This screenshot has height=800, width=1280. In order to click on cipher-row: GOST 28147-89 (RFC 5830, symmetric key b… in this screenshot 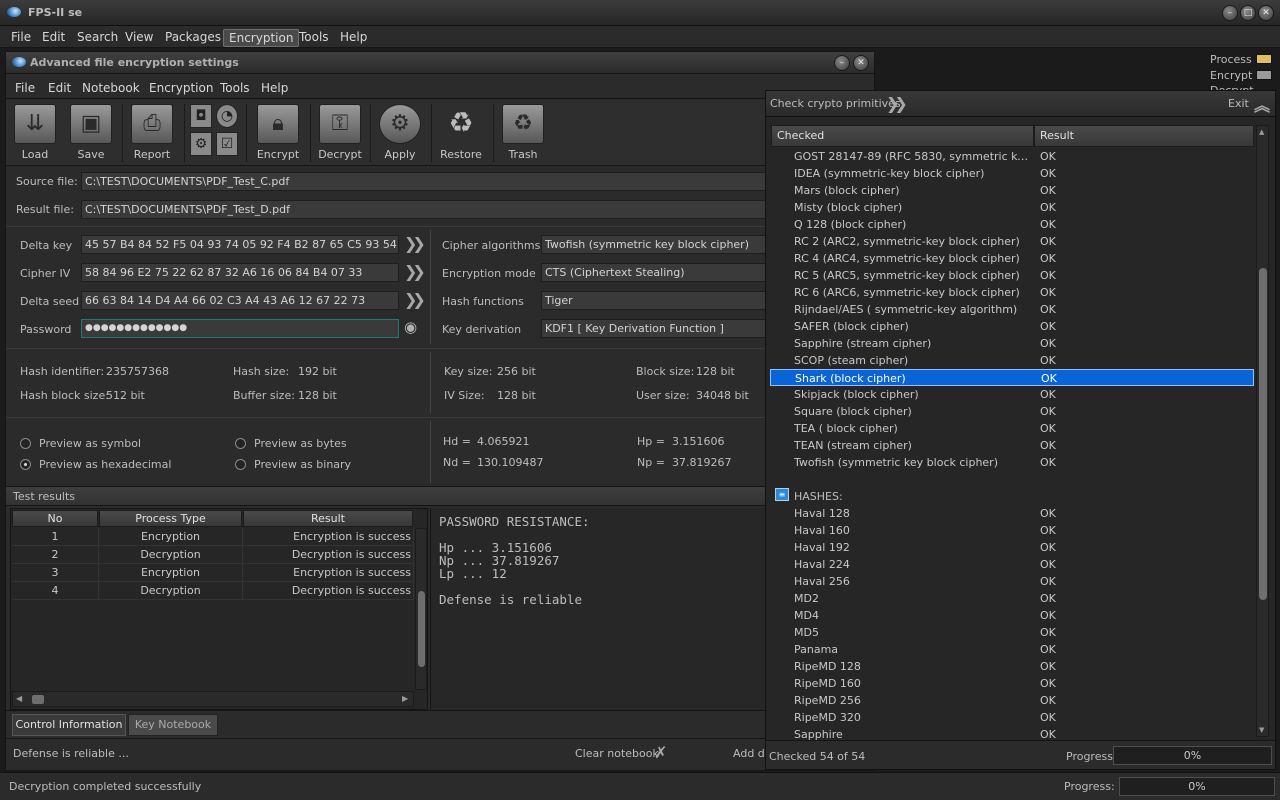, I will do `click(1012, 156)`.